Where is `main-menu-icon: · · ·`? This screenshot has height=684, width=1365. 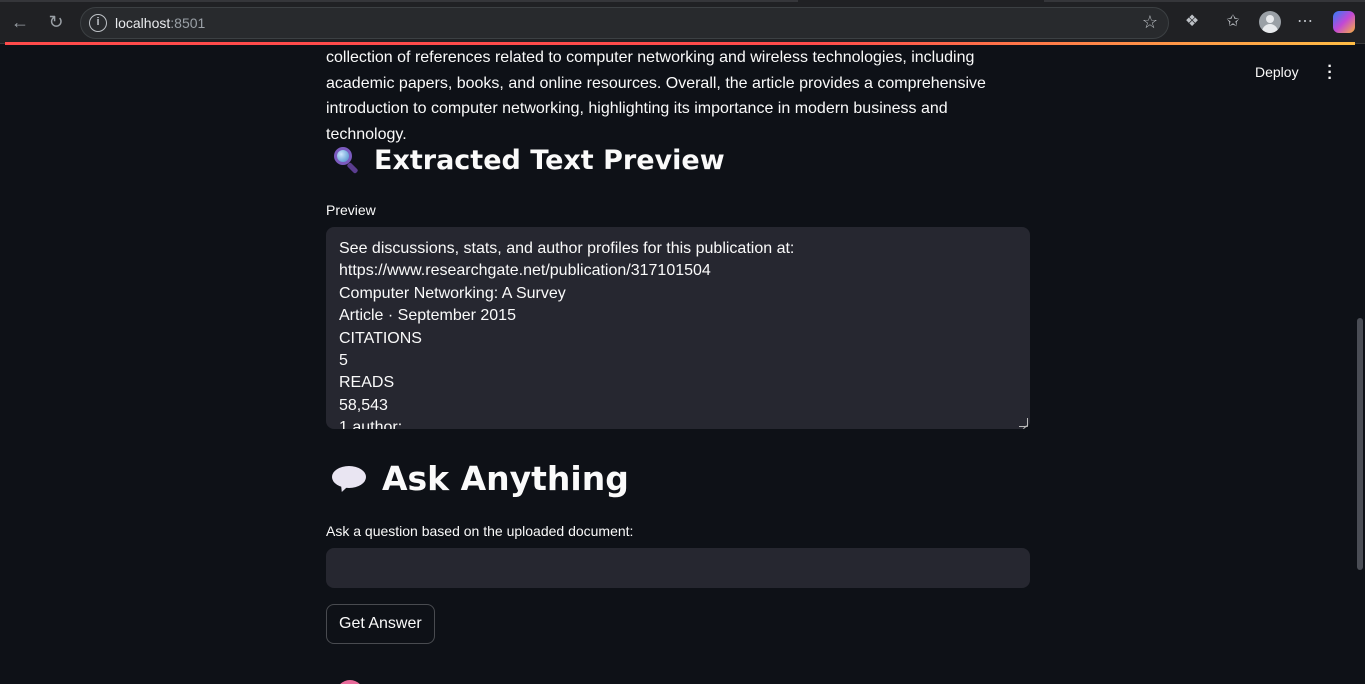
main-menu-icon: · · · is located at coordinates (1330, 73).